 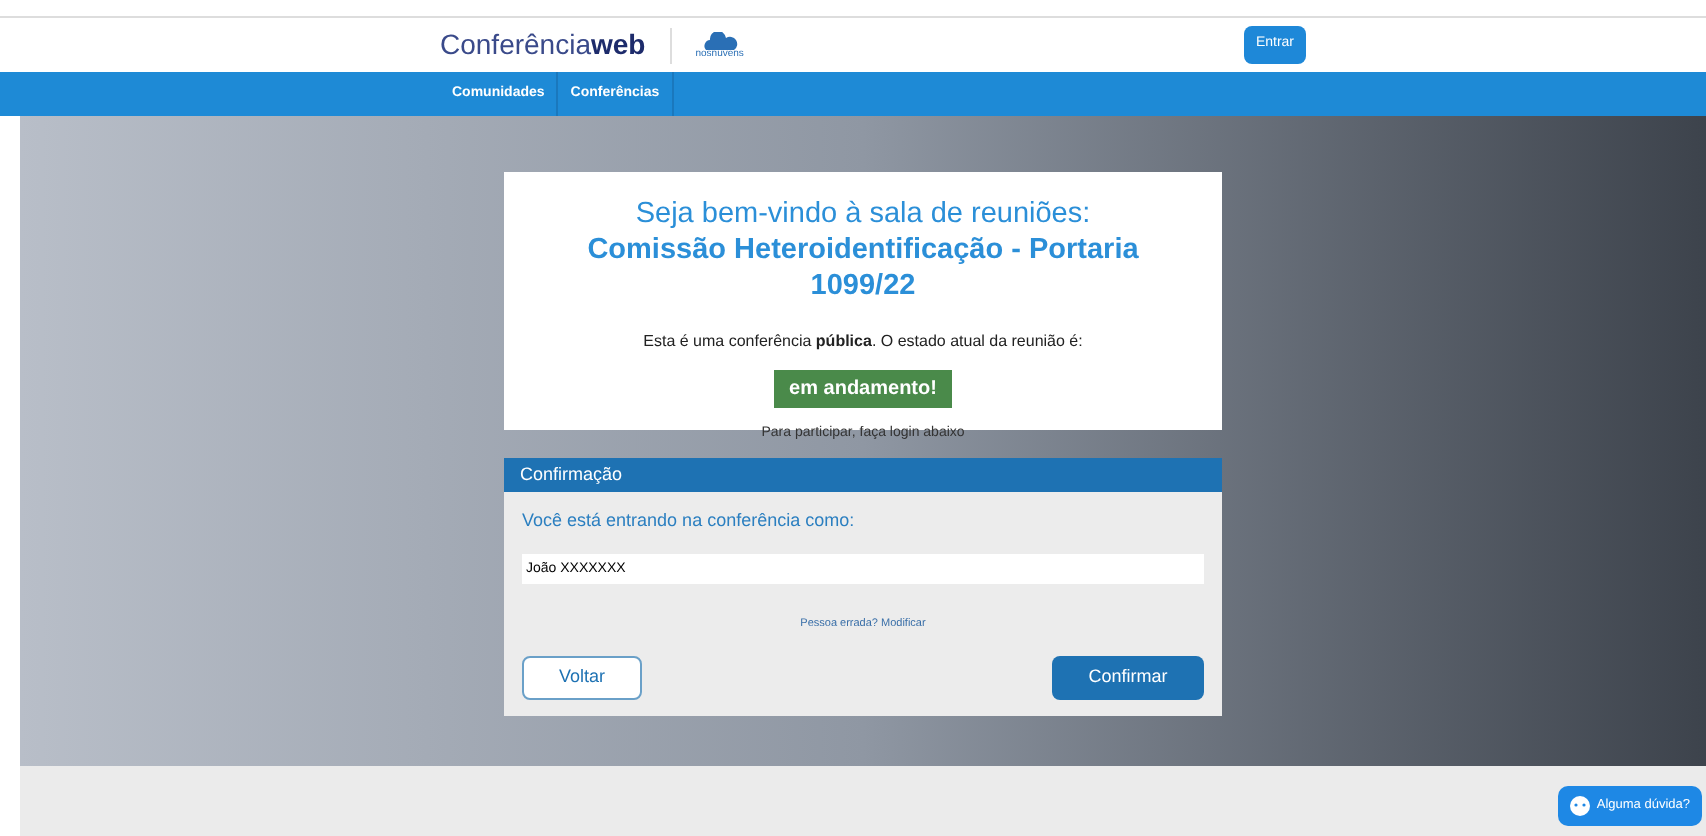 I want to click on confirm-button: Confirmar, so click(x=1128, y=677).